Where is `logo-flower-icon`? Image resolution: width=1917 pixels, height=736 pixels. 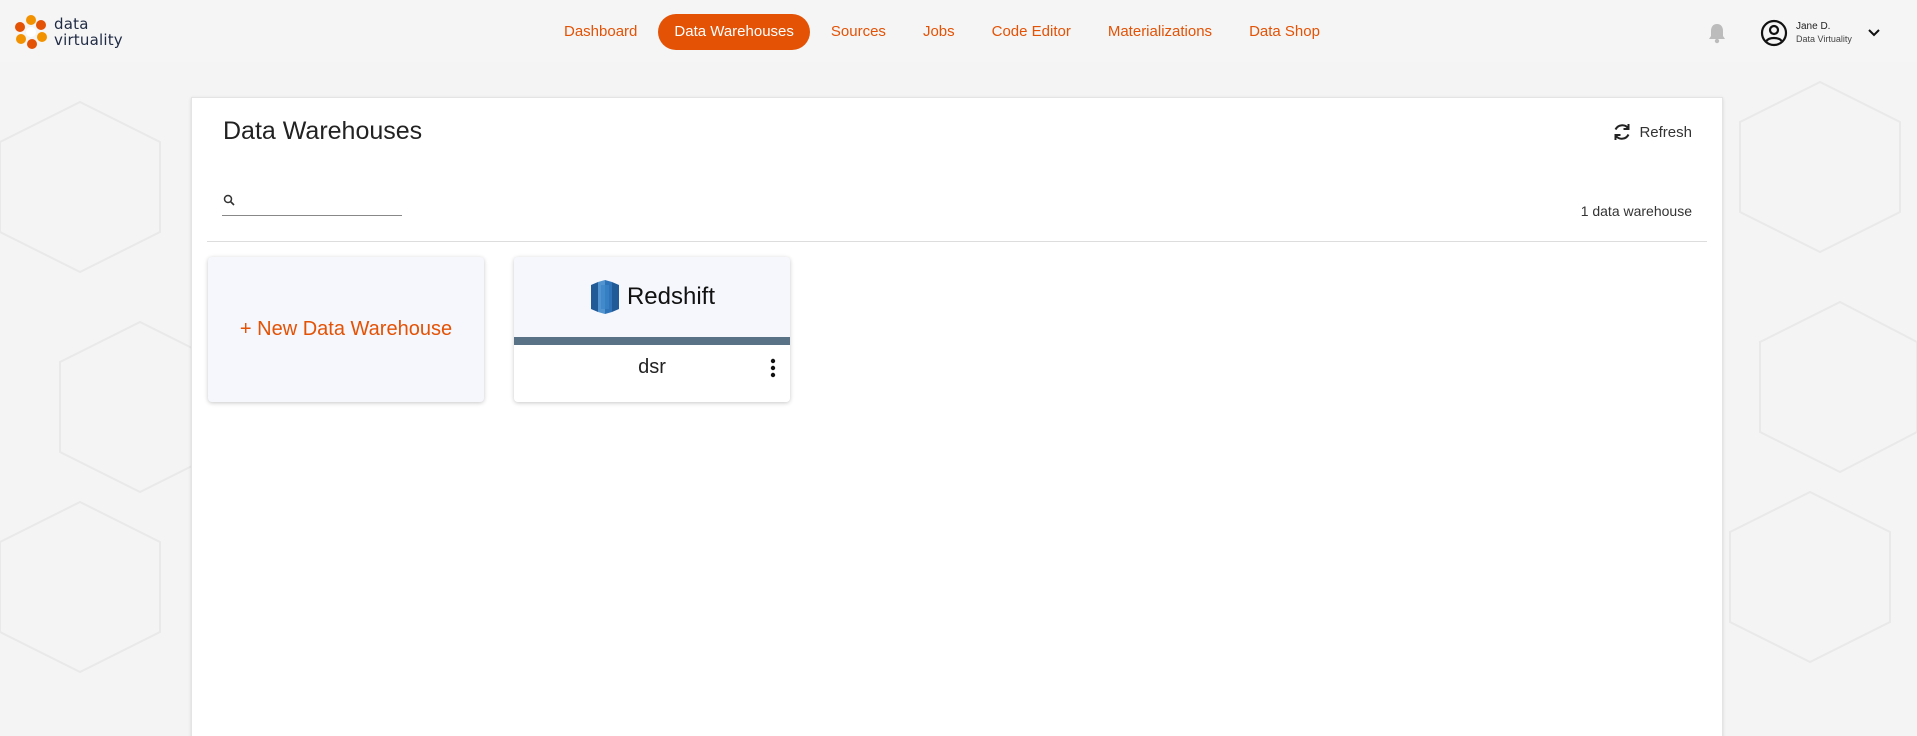
logo-flower-icon is located at coordinates (31, 32).